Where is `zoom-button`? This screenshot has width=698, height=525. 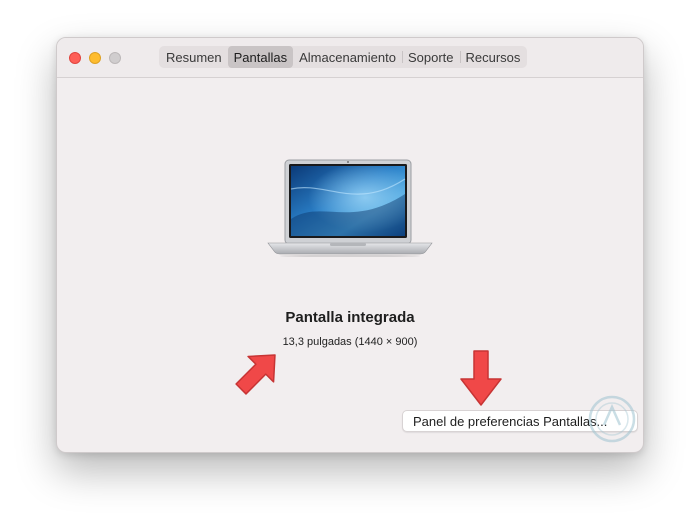 zoom-button is located at coordinates (115, 58).